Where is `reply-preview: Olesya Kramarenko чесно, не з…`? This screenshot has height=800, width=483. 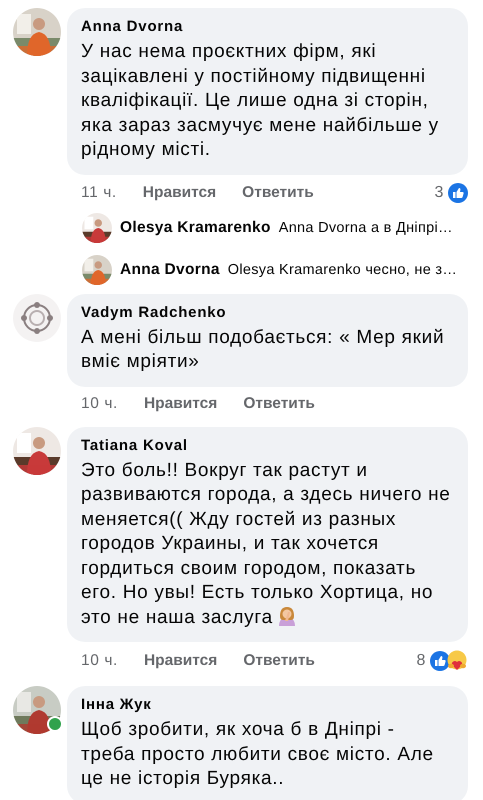
reply-preview: Olesya Kramarenko чесно, не з… is located at coordinates (343, 270).